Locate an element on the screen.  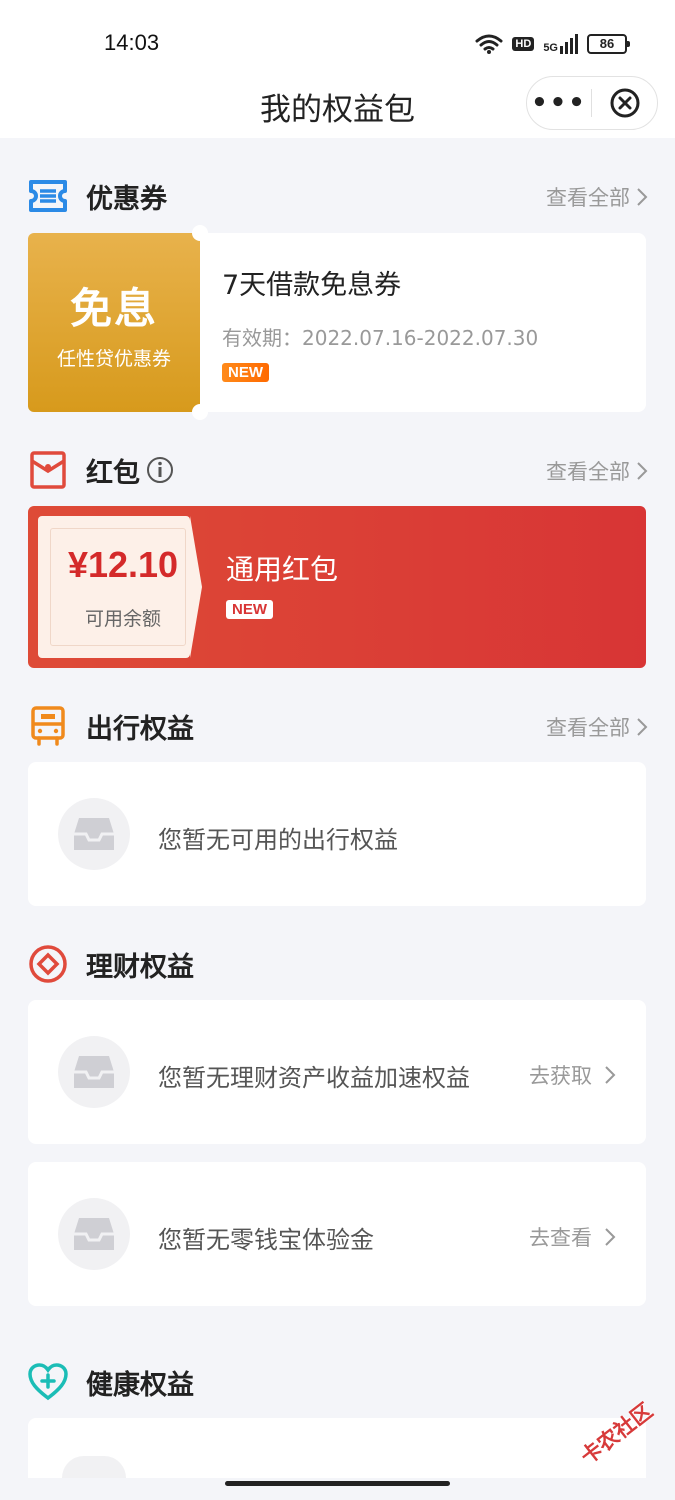
redpacket-ticket: ¥12.10 可用余额 is located at coordinates (120, 587).